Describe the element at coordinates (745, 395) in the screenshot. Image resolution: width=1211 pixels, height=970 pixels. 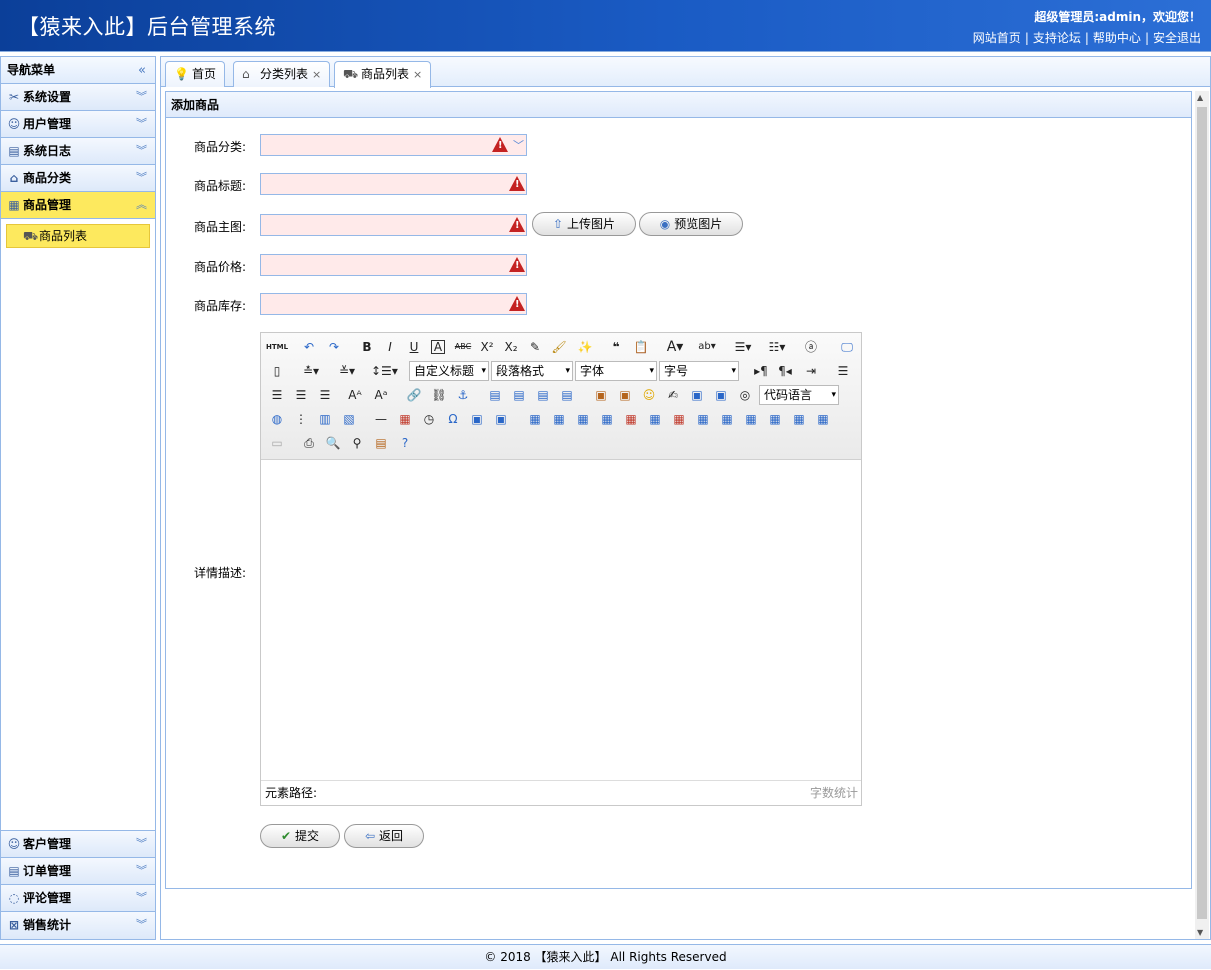
I see `attachment-icon: ◎` at that location.